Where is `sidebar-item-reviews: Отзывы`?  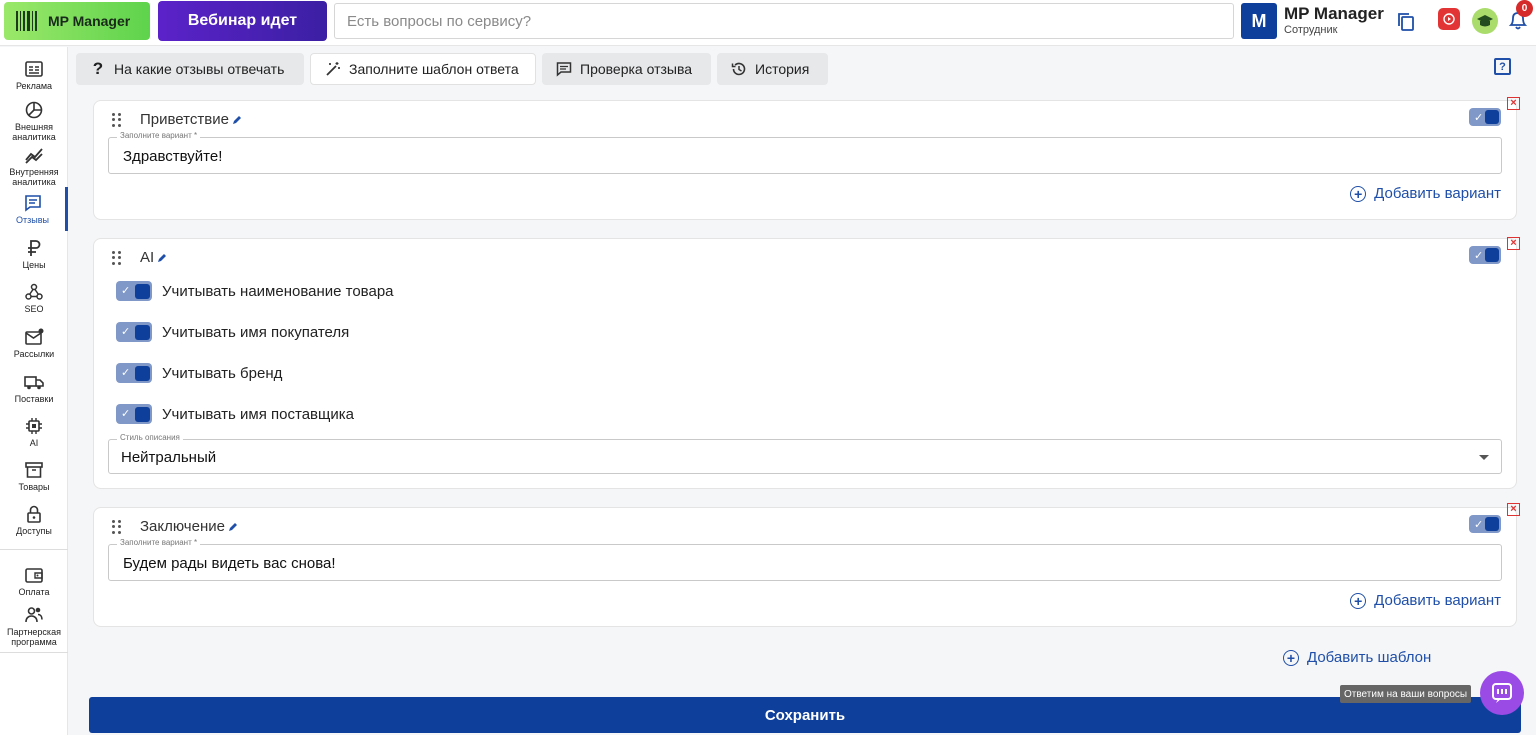 sidebar-item-reviews: Отзывы is located at coordinates (34, 209).